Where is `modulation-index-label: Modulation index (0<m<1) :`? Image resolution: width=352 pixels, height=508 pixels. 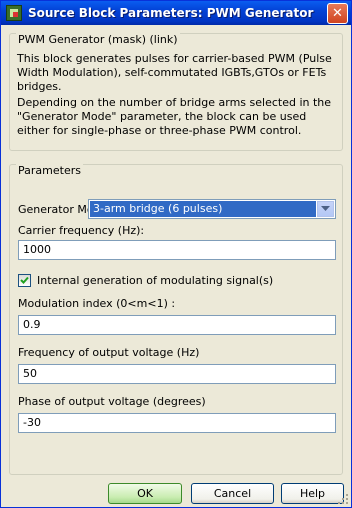 modulation-index-label: Modulation index (0<m<1) : is located at coordinates (97, 303).